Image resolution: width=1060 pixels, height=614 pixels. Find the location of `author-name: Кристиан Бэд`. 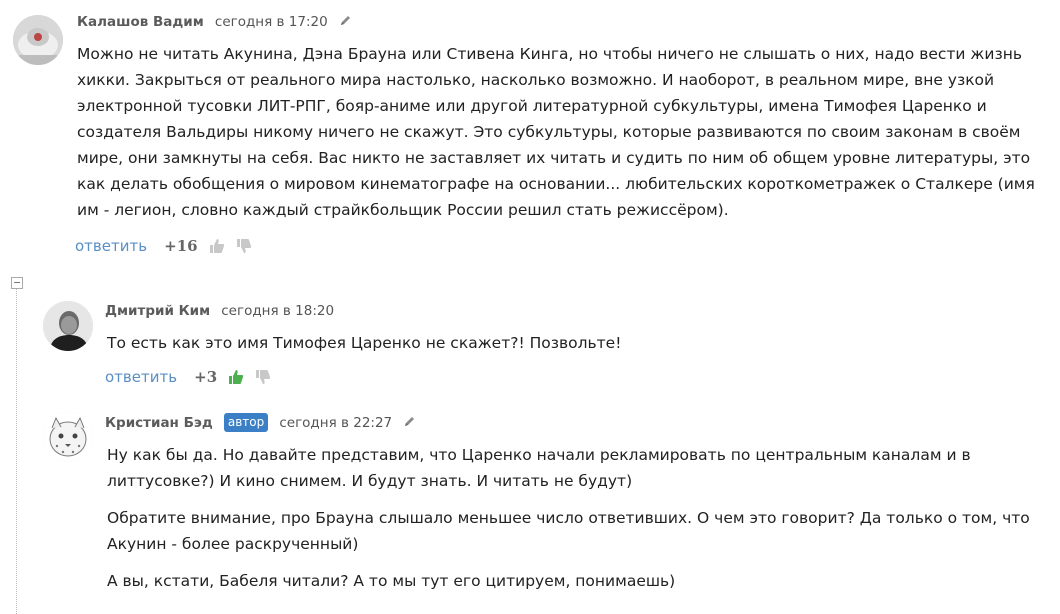

author-name: Кристиан Бэд is located at coordinates (159, 423).